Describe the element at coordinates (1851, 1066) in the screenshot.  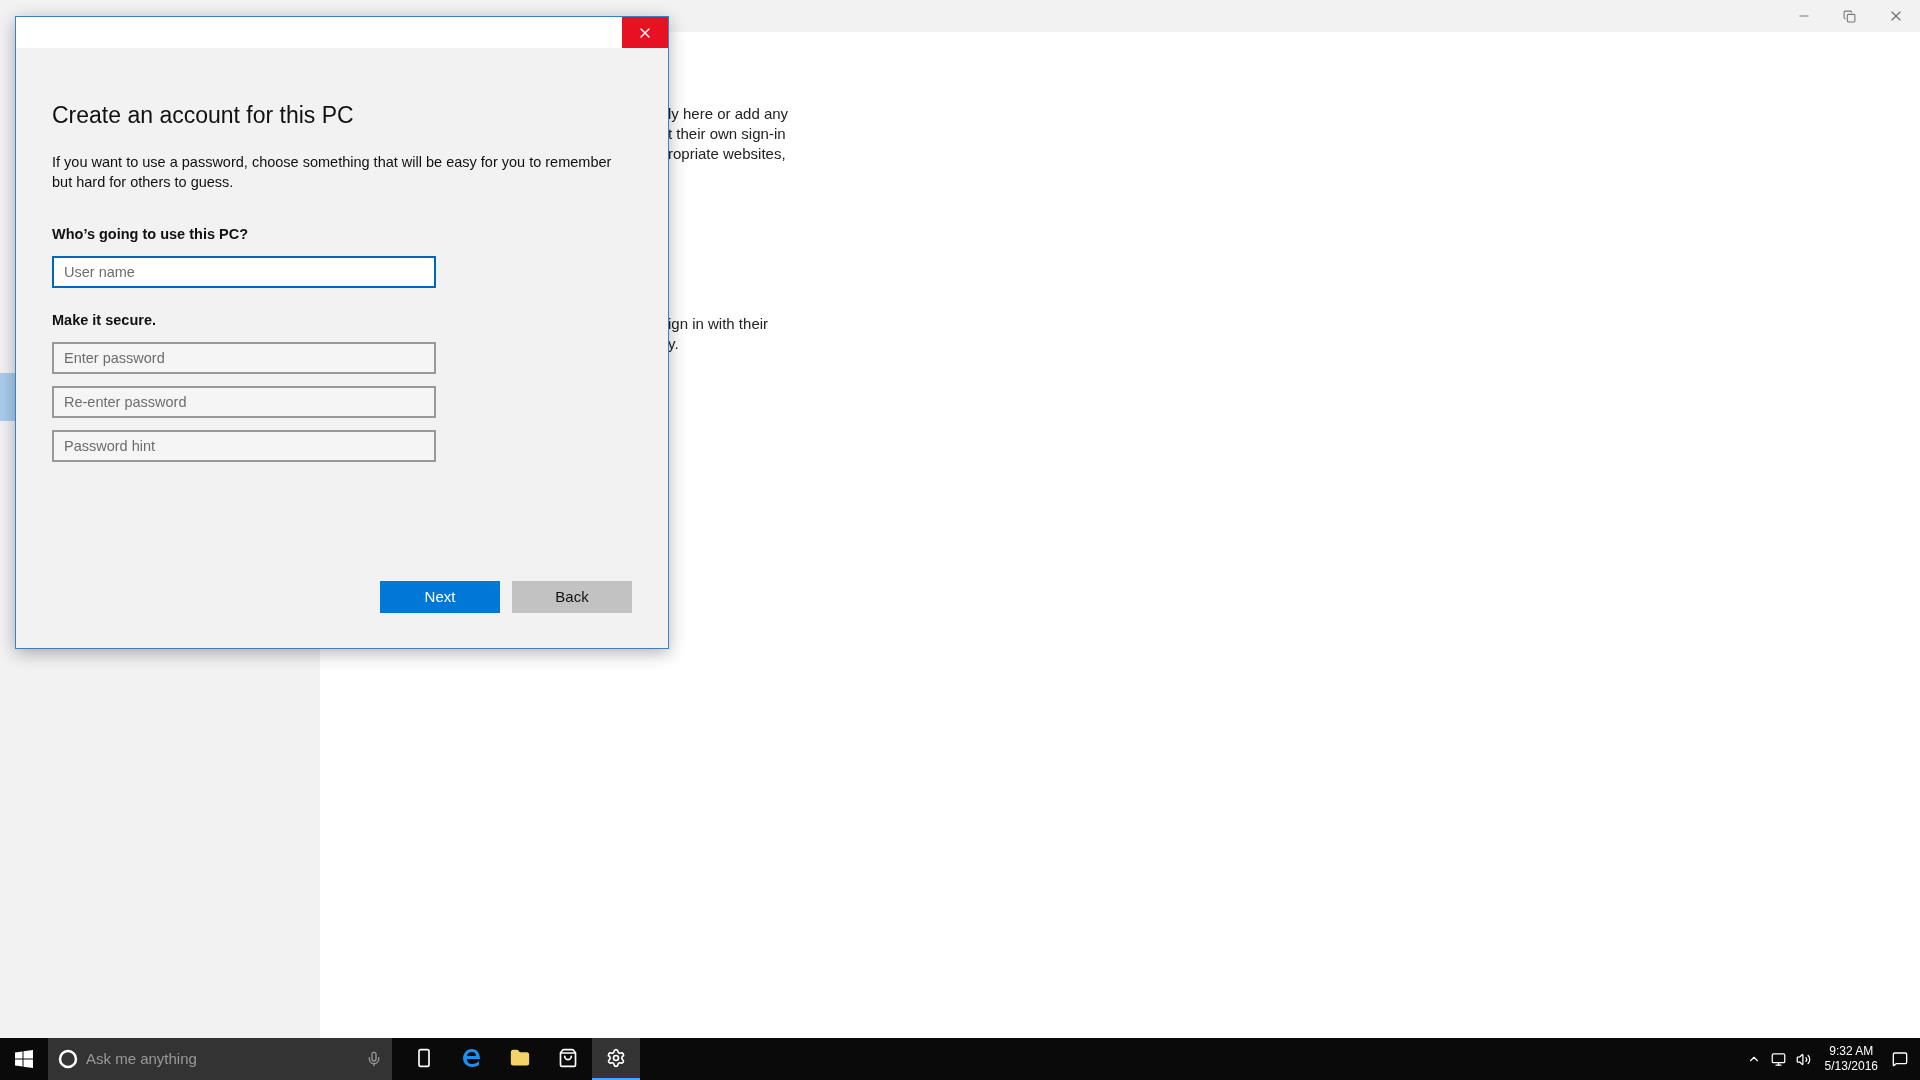
I see `clock-date: 5/13/2016` at that location.